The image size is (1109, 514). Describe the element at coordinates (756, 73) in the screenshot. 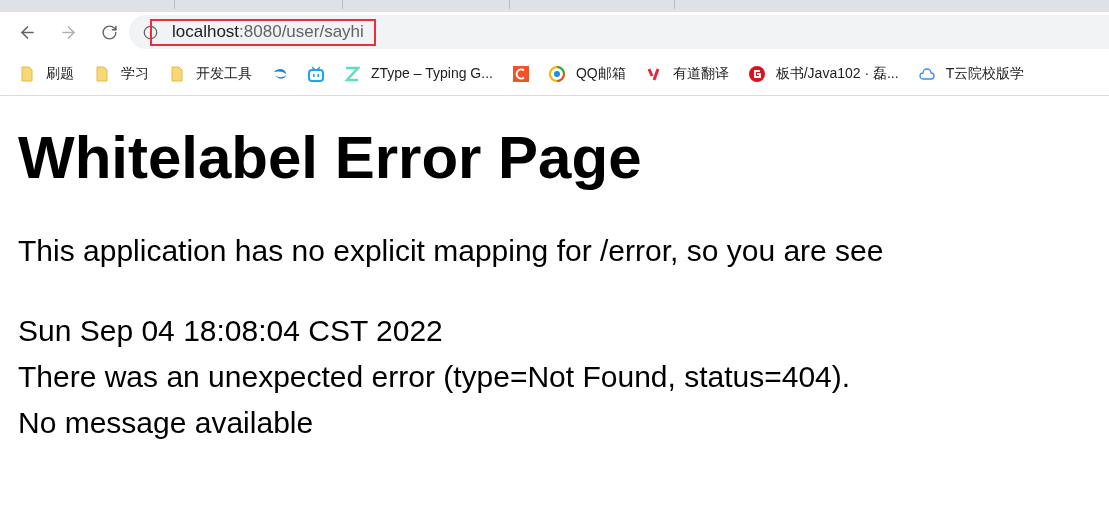

I see `g-letter-icon` at that location.